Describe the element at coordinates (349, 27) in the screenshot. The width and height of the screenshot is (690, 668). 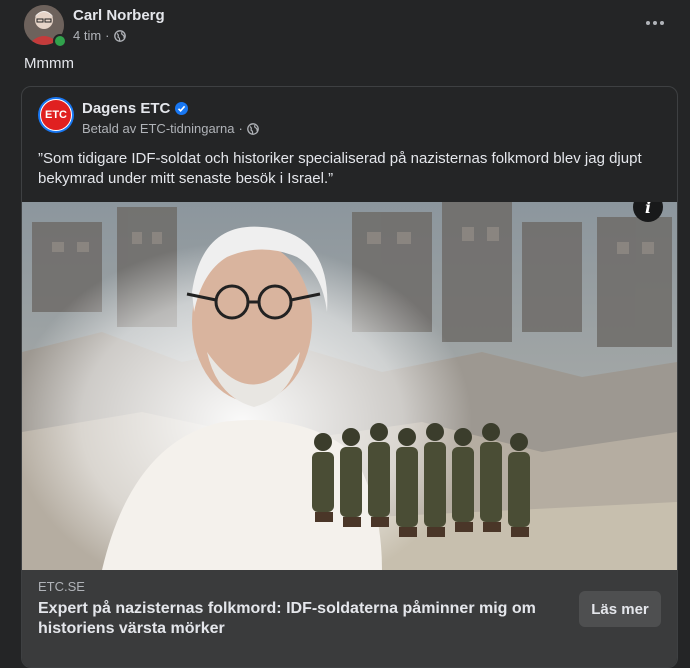
I see `post-header: Carl Norberg 4 tim ·` at that location.